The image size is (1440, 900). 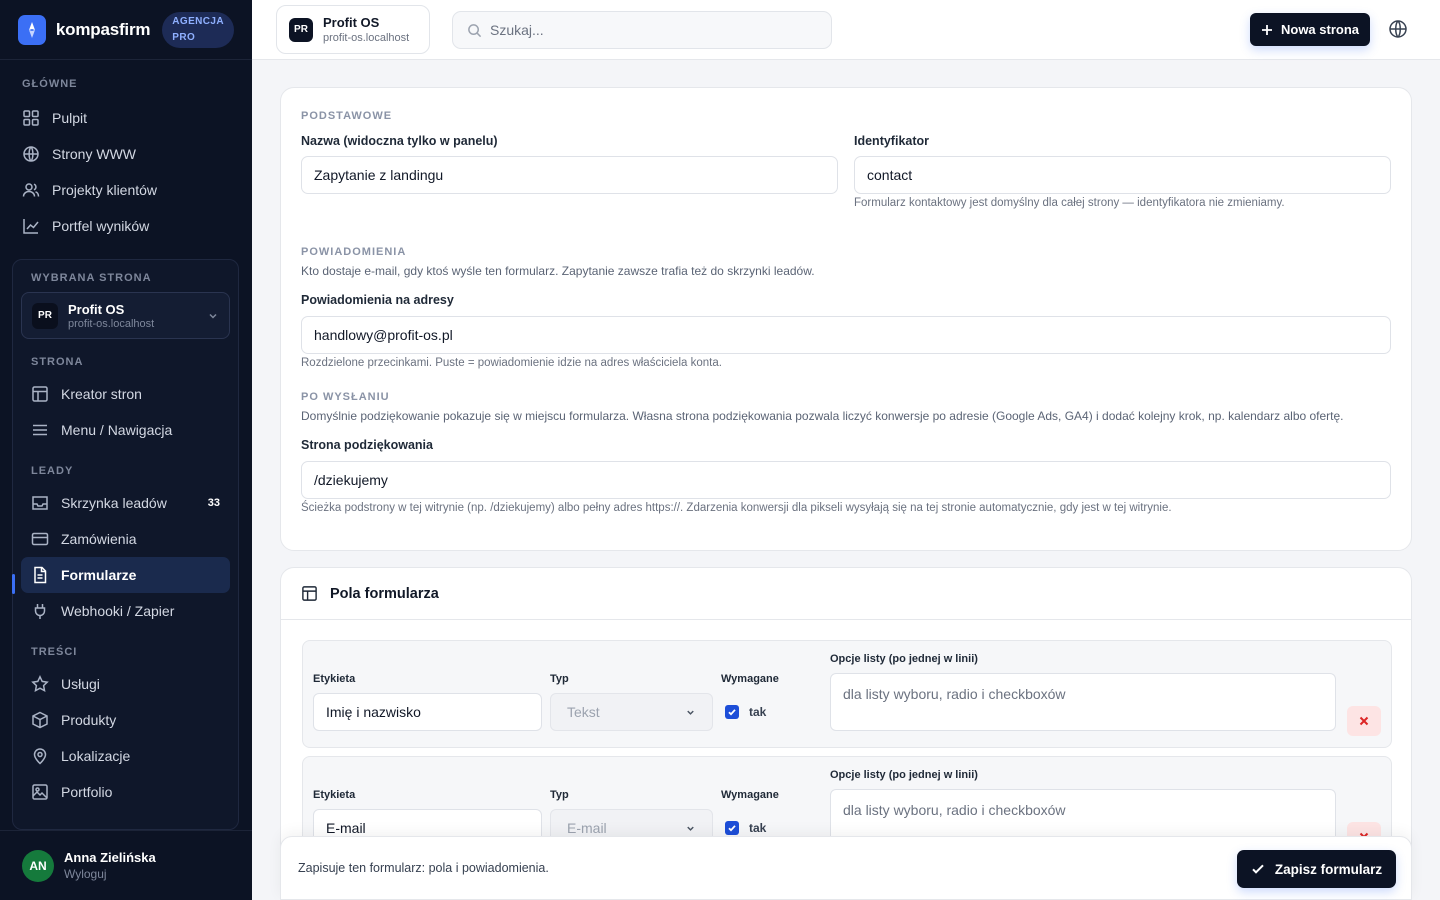 I want to click on brand-name: kompasfirm, so click(x=103, y=30).